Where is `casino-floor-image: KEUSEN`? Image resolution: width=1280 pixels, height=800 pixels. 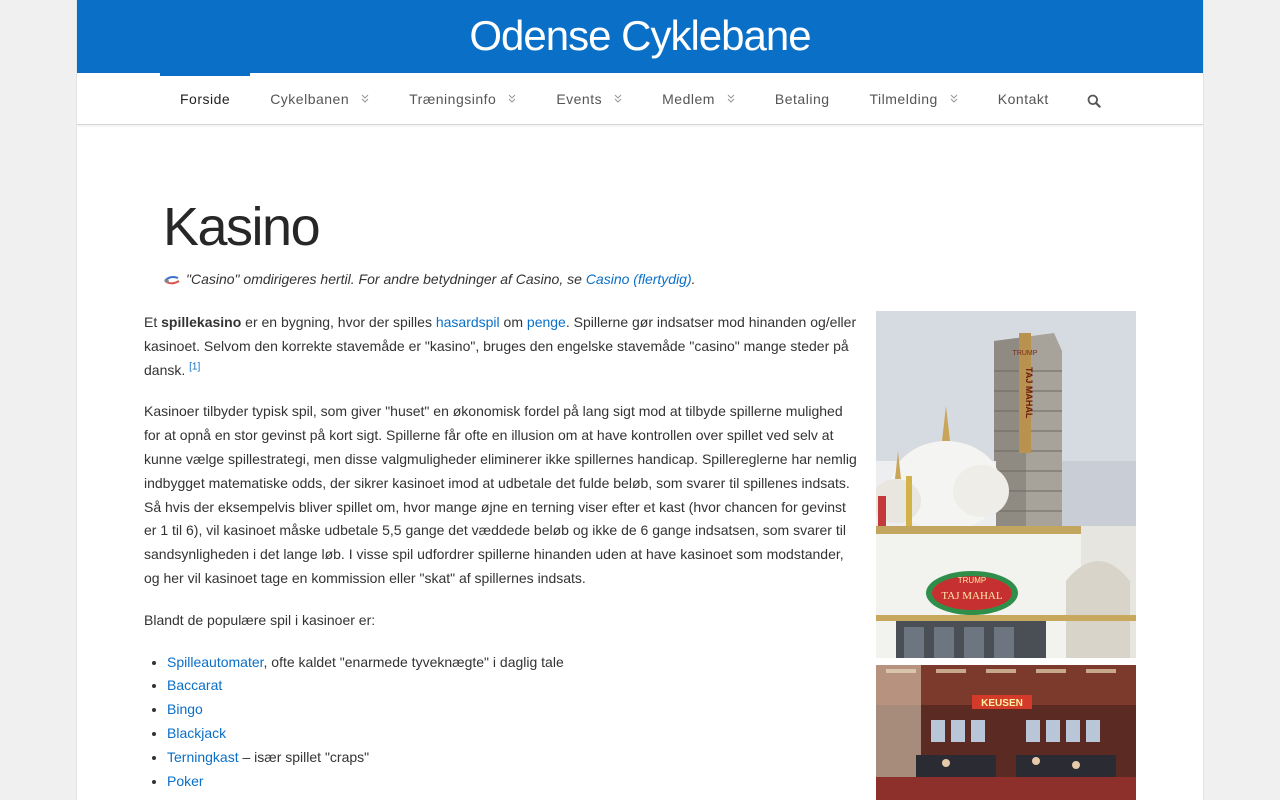
casino-floor-image: KEUSEN is located at coordinates (1006, 732).